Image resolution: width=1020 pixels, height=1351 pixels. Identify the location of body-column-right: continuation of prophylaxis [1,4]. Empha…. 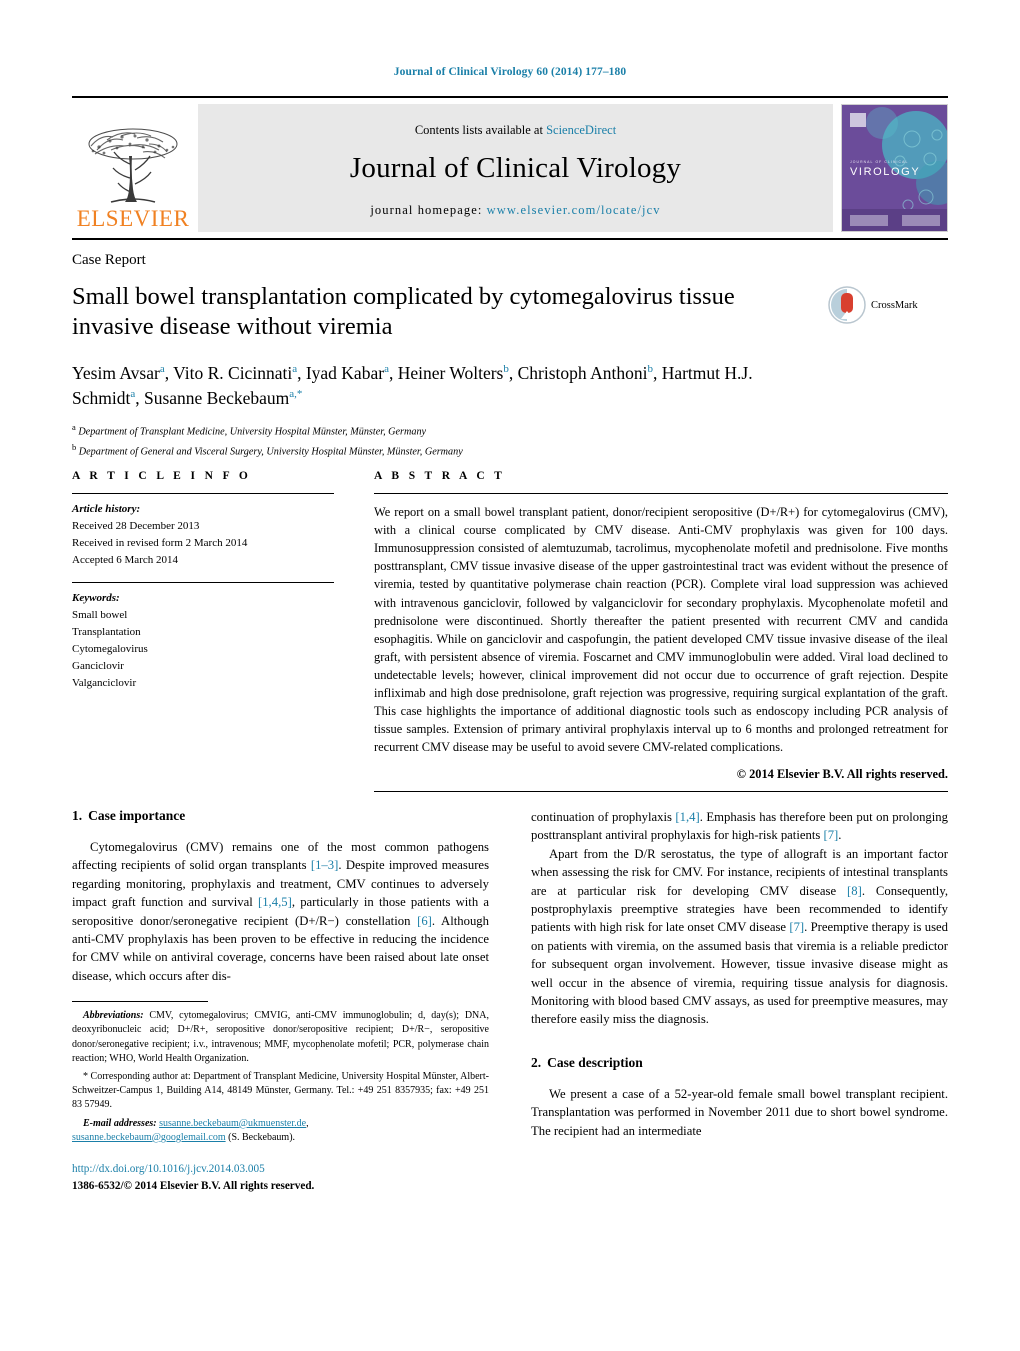
(739, 1001).